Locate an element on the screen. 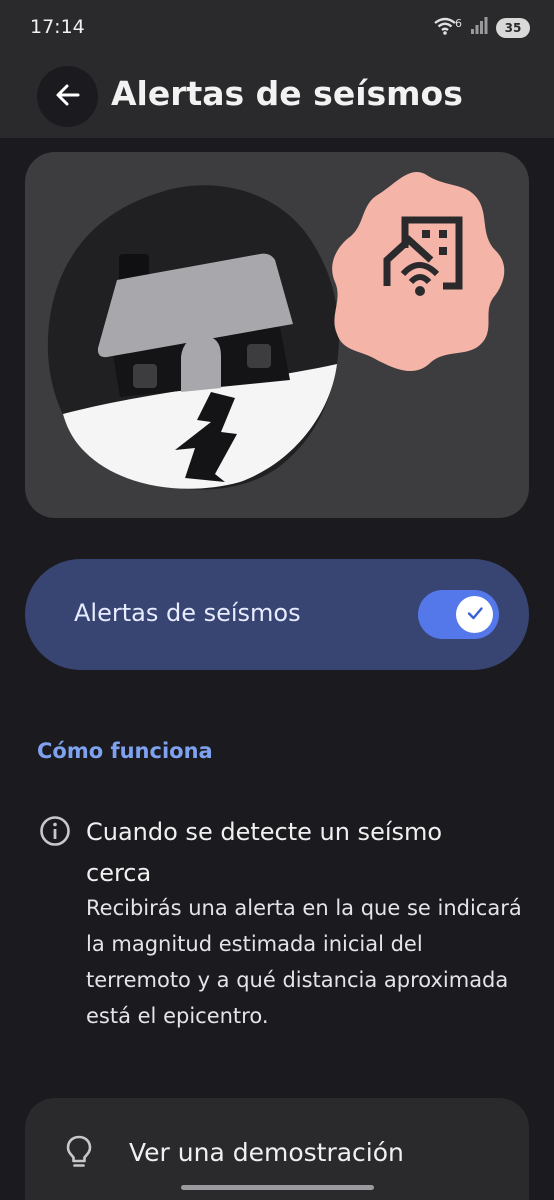  page-title: Alertas de seísmos is located at coordinates (287, 93).